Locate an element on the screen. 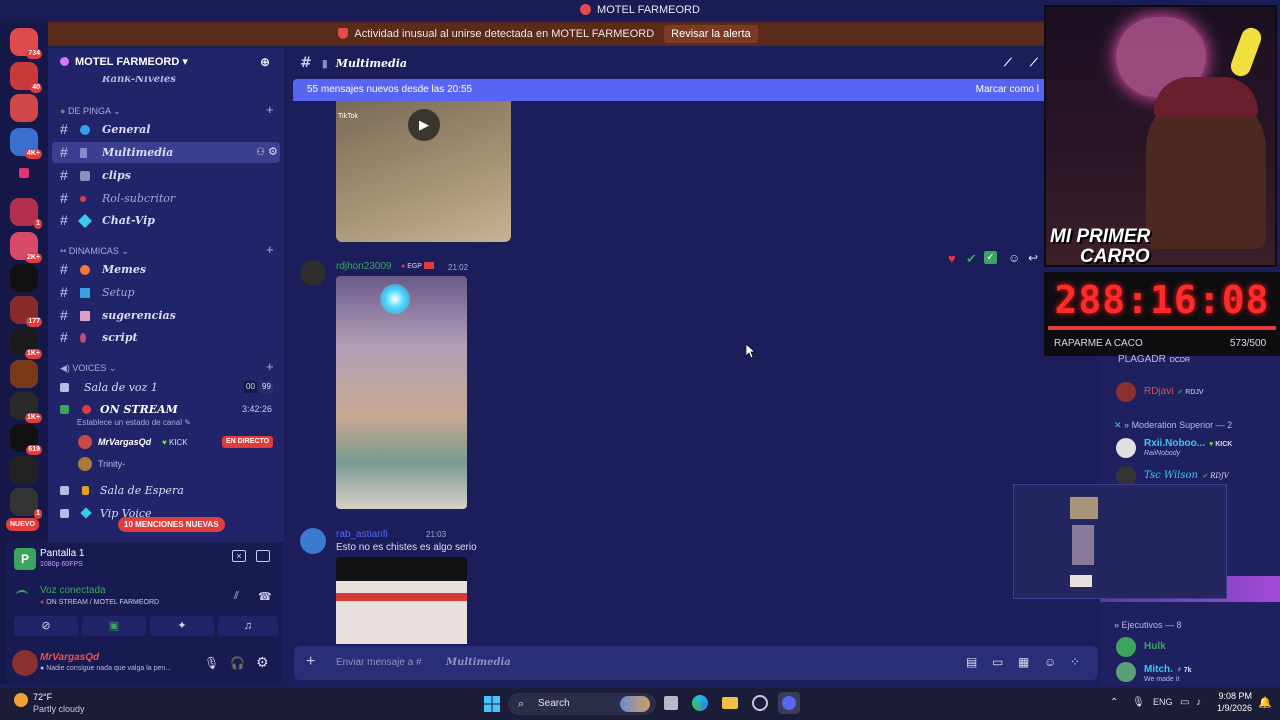  voice-sala-espera: Sala de Espera is located at coordinates (166, 490).